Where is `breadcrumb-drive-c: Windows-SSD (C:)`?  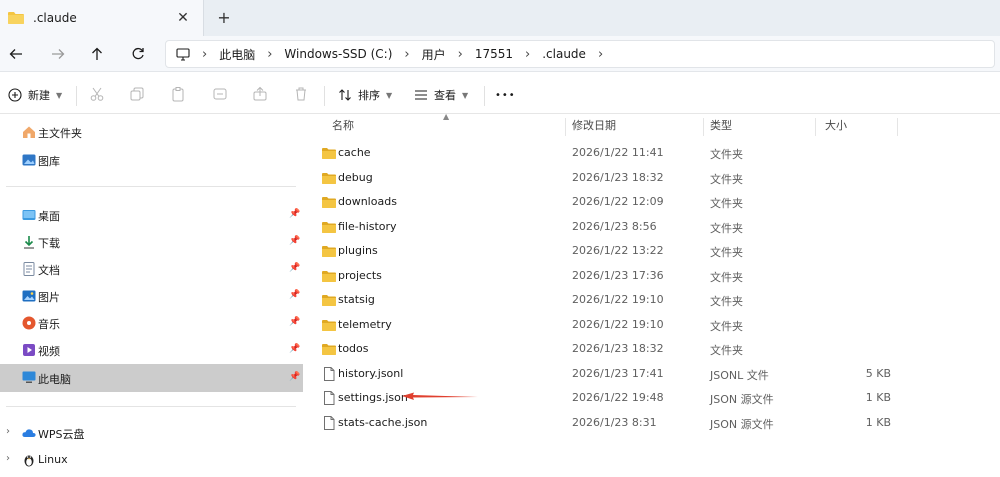 breadcrumb-drive-c: Windows-SSD (C:) is located at coordinates (338, 54).